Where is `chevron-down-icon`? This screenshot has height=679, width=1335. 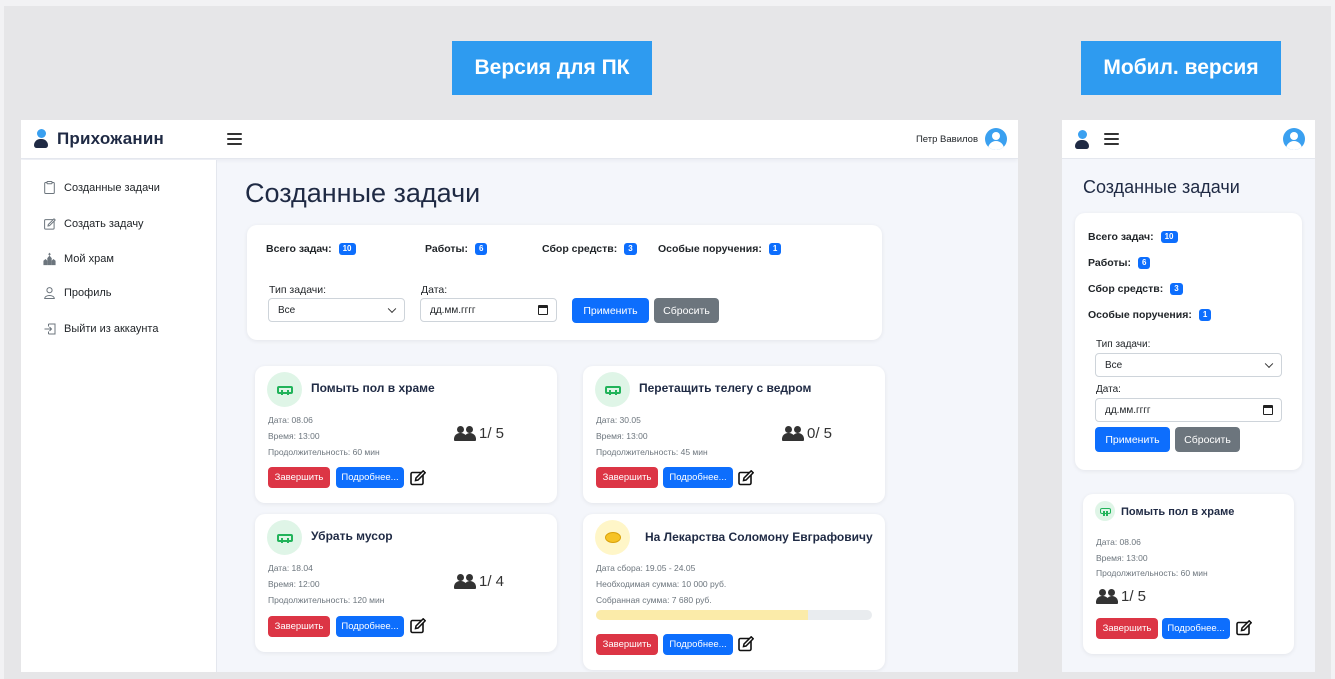 chevron-down-icon is located at coordinates (392, 309).